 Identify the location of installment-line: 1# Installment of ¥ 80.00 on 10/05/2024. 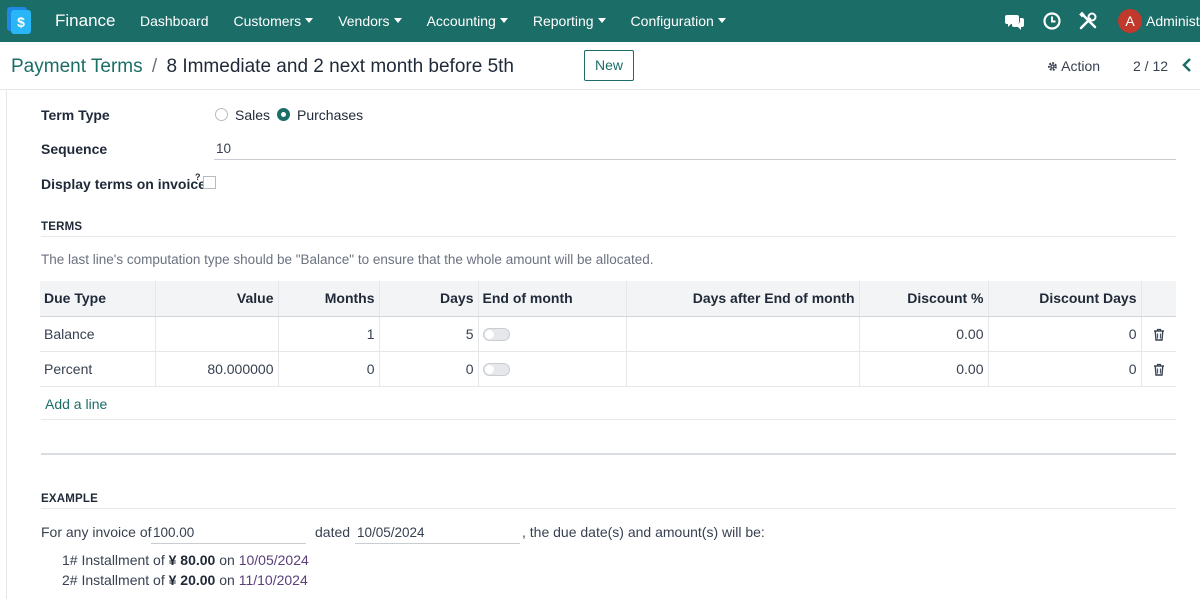
(185, 560).